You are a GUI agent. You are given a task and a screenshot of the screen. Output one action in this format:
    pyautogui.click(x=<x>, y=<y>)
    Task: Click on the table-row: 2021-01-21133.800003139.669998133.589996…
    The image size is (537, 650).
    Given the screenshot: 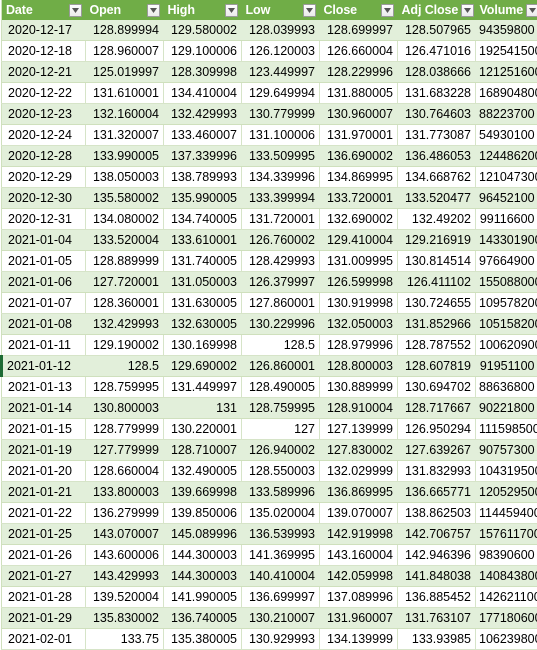 What is the action you would take?
    pyautogui.click(x=269, y=492)
    